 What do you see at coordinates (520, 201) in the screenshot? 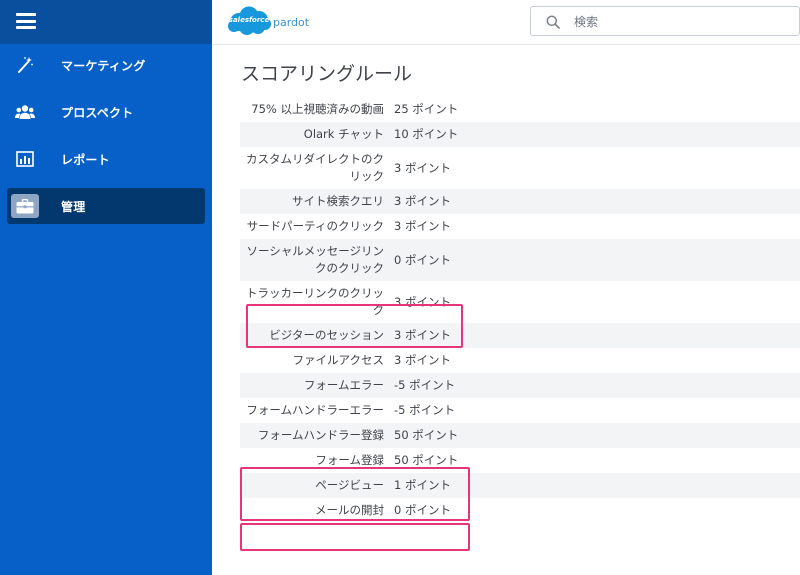
I see `table-row: サイト検索クエリ 3 ポイント` at bounding box center [520, 201].